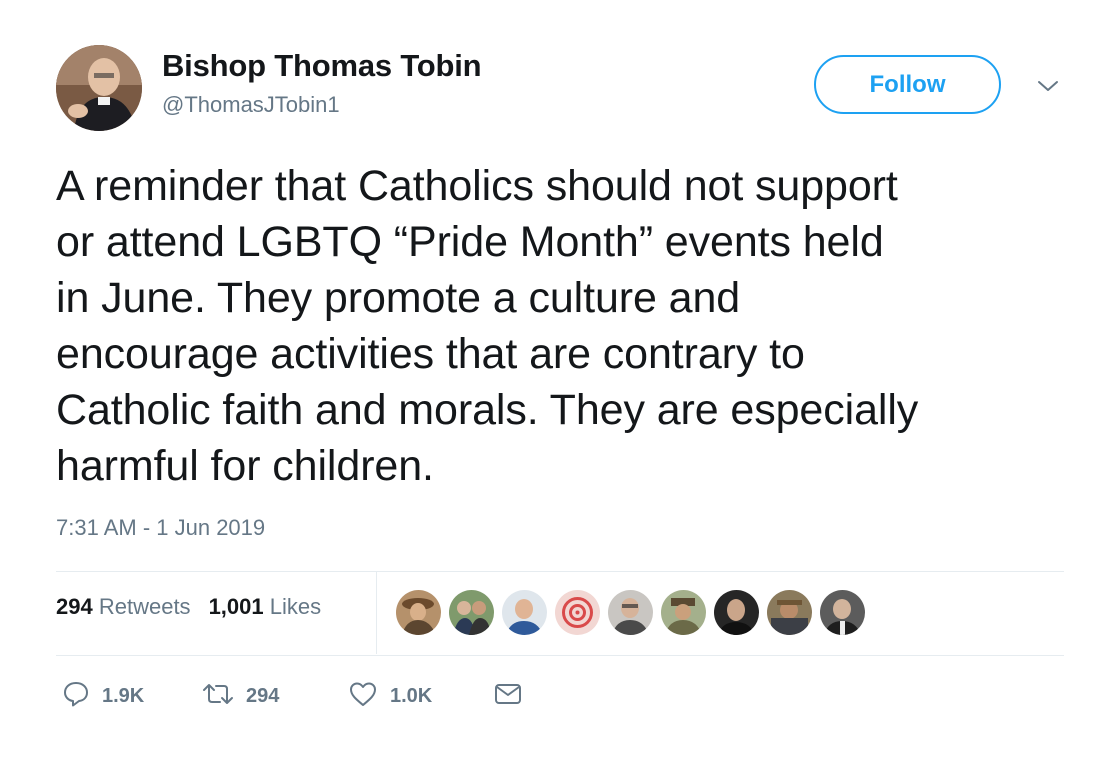  What do you see at coordinates (265, 607) in the screenshot?
I see `likes-stat: 1,001 Likes` at bounding box center [265, 607].